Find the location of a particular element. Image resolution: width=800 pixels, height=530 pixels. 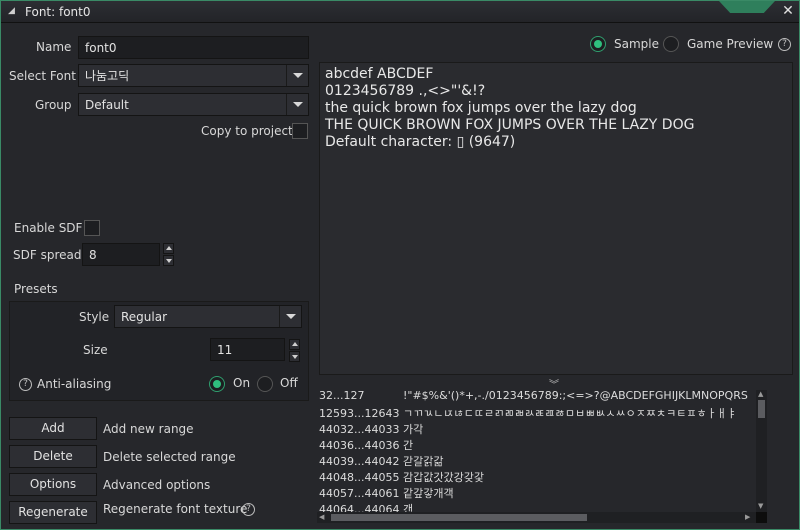

copy-to-project-checkbox is located at coordinates (300, 131).